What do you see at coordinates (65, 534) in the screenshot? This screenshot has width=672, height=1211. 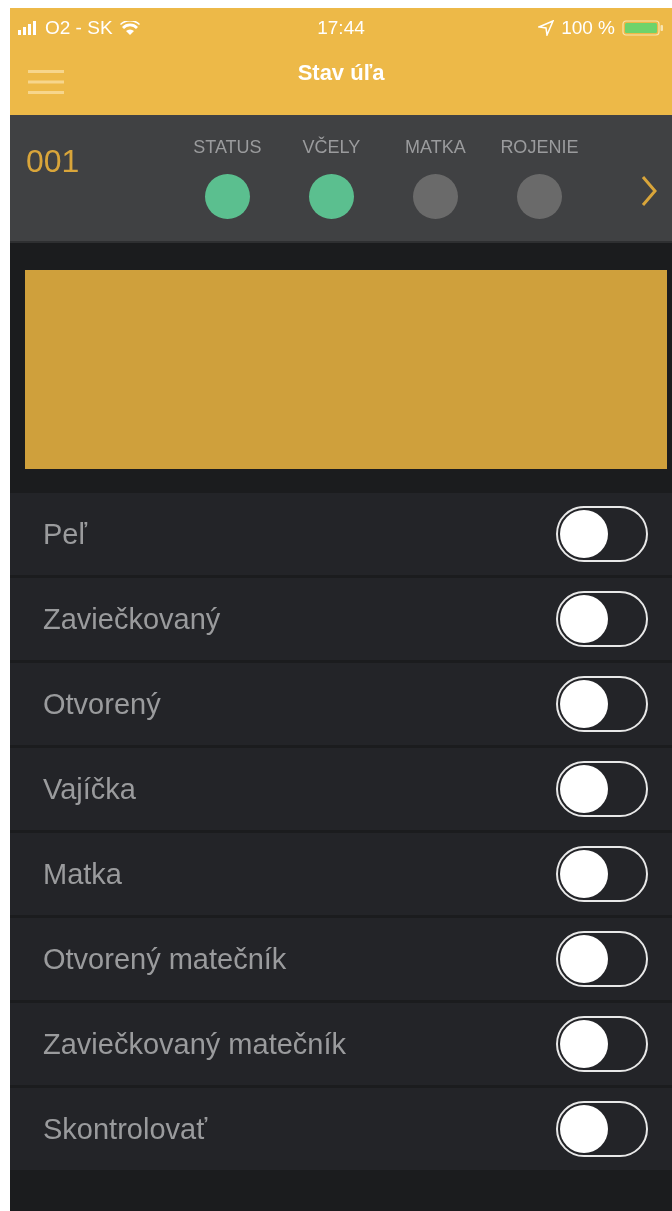 I see `switch-label: Peľ` at bounding box center [65, 534].